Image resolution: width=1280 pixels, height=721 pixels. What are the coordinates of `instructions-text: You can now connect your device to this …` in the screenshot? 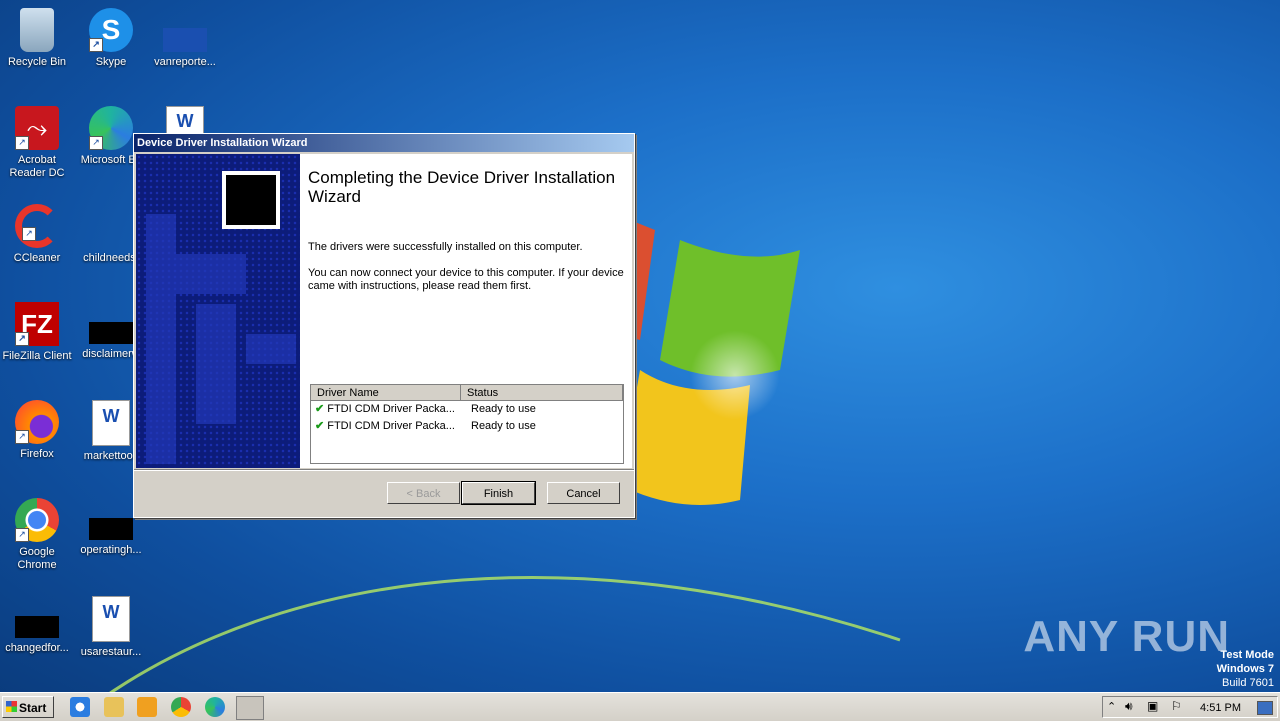 It's located at (466, 279).